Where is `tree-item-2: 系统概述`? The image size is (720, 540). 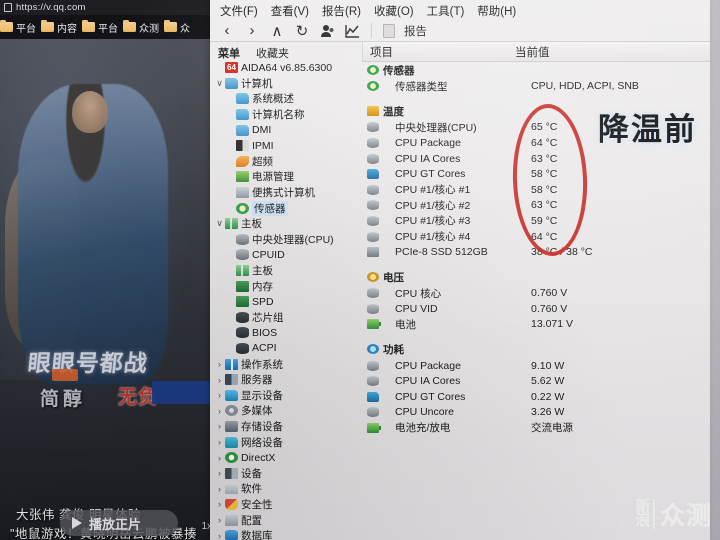
tree-item-2: 系统概述 is located at coordinates (288, 99).